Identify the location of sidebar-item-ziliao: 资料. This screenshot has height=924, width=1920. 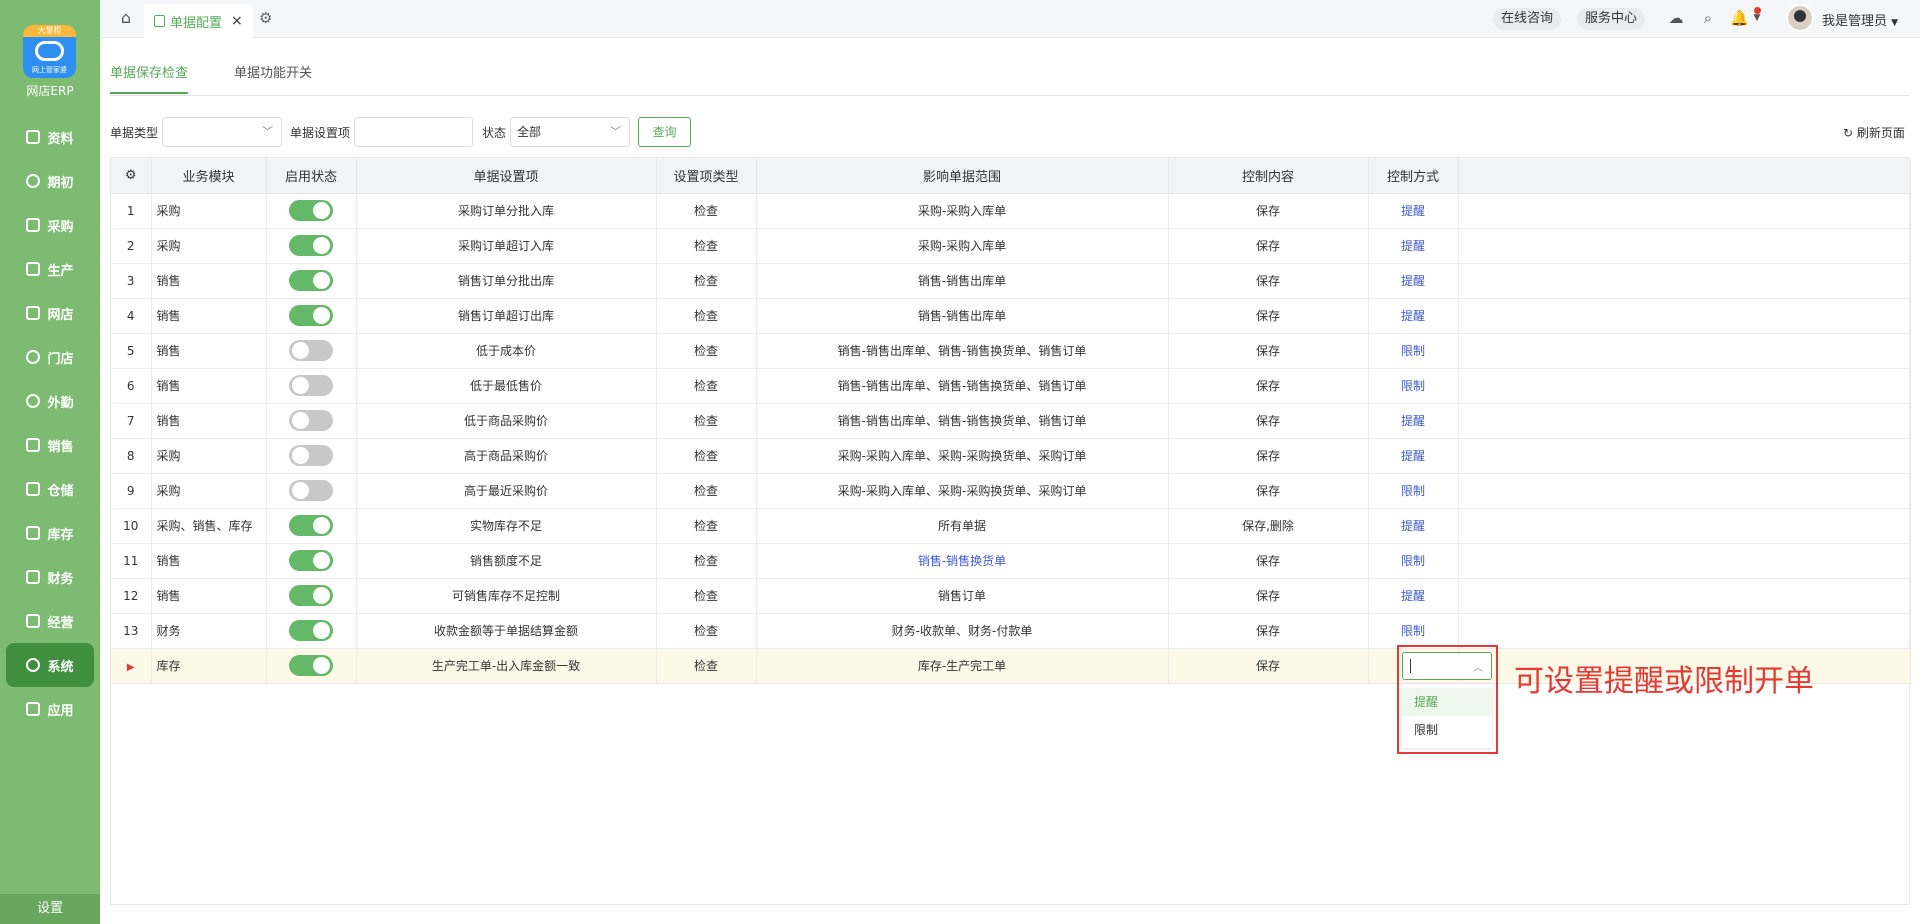
(50, 137).